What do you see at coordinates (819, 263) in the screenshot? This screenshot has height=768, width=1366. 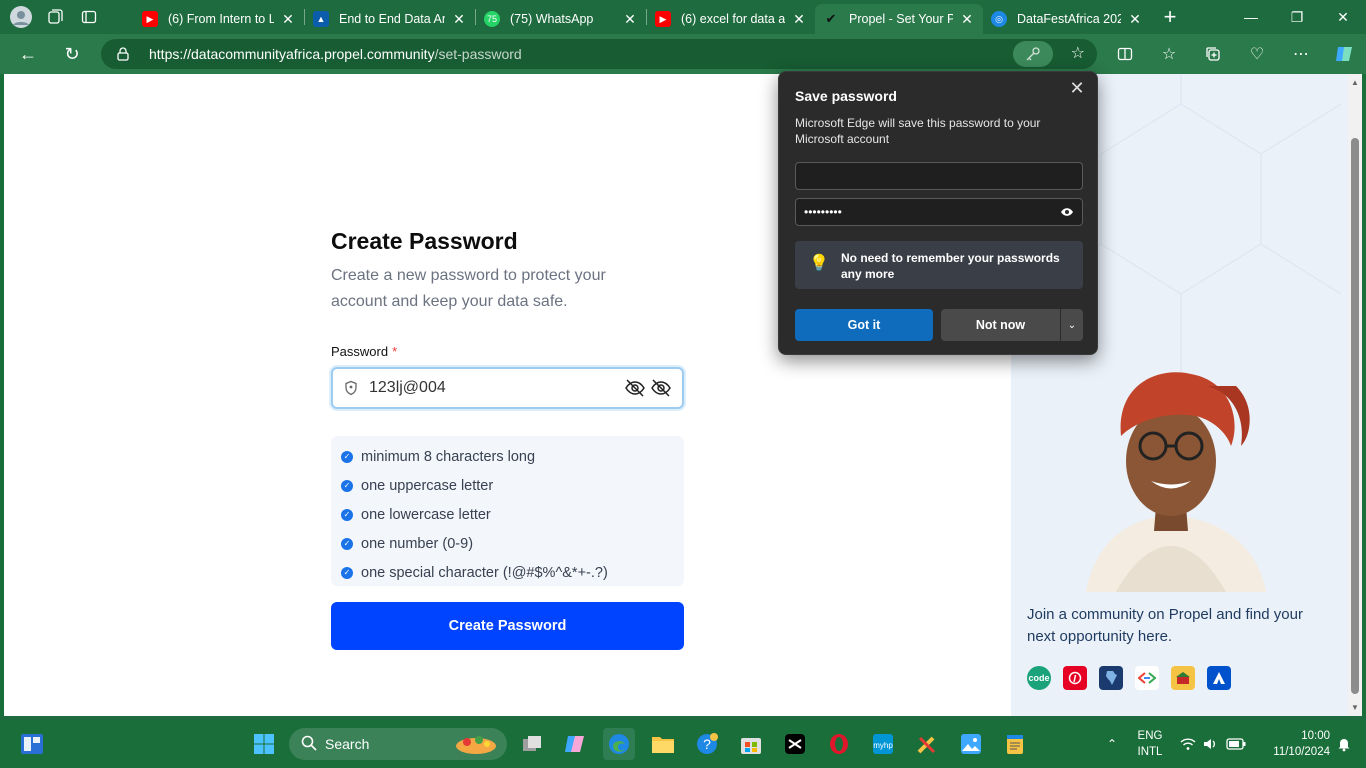 I see `lightbulb-icon: 💡` at bounding box center [819, 263].